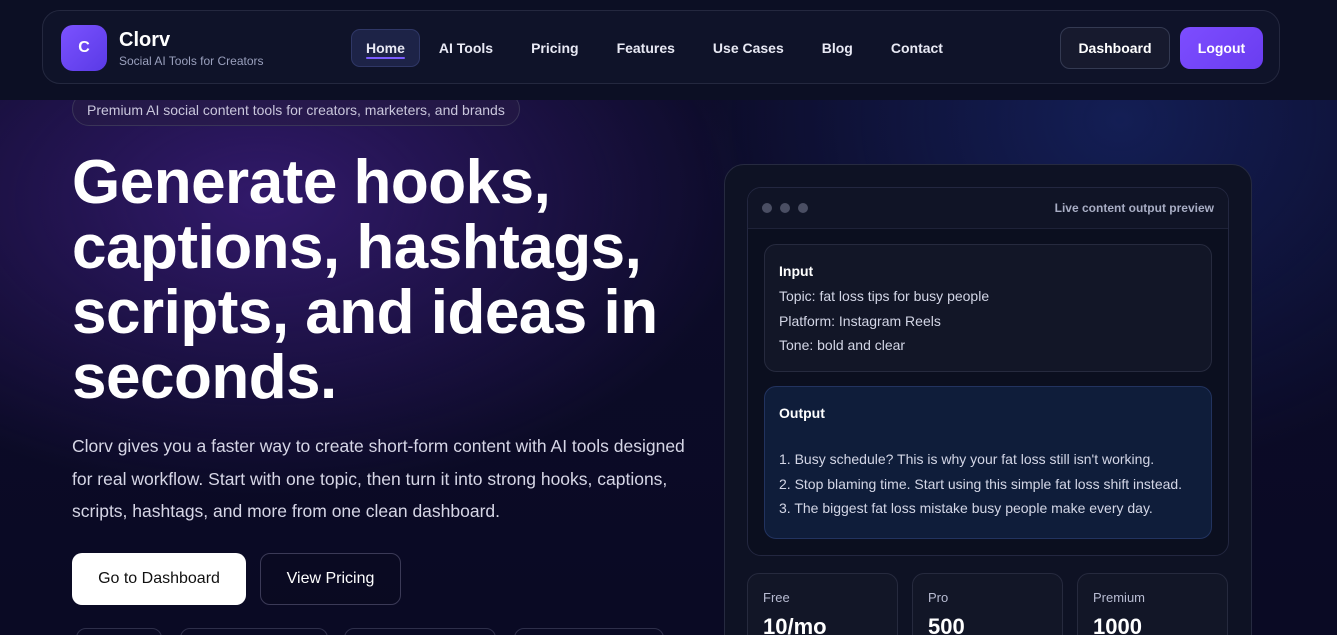 This screenshot has width=1337, height=635. What do you see at coordinates (884, 296) in the screenshot?
I see `input-topic-line: Topic: fat loss tips for busy people` at bounding box center [884, 296].